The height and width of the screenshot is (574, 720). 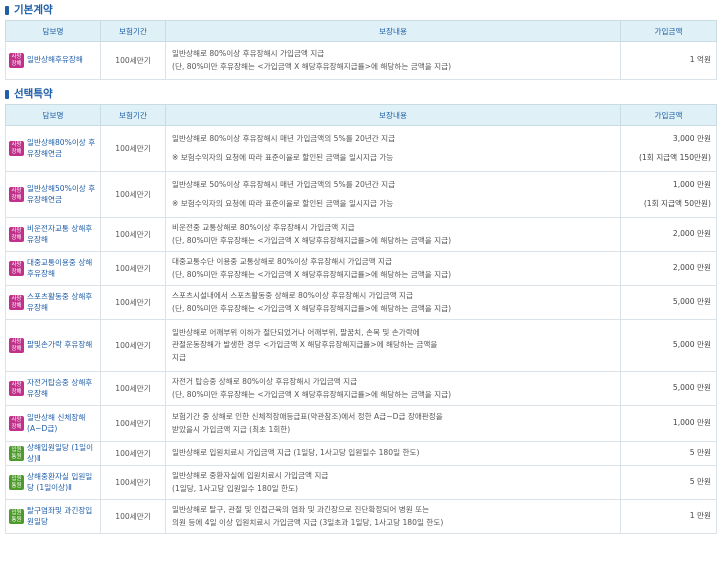 I want to click on coverage-name-wrap: 사망 장해 팔및손가락 후유장해, so click(x=53, y=345).